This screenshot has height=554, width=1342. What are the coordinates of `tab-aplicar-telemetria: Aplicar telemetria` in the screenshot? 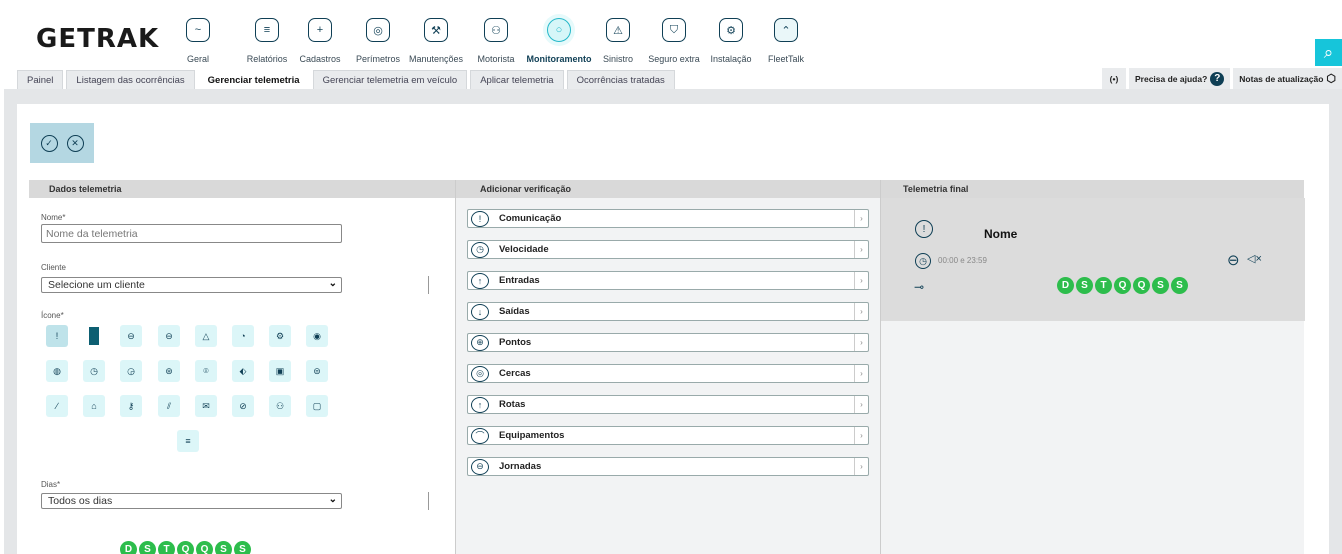 It's located at (517, 79).